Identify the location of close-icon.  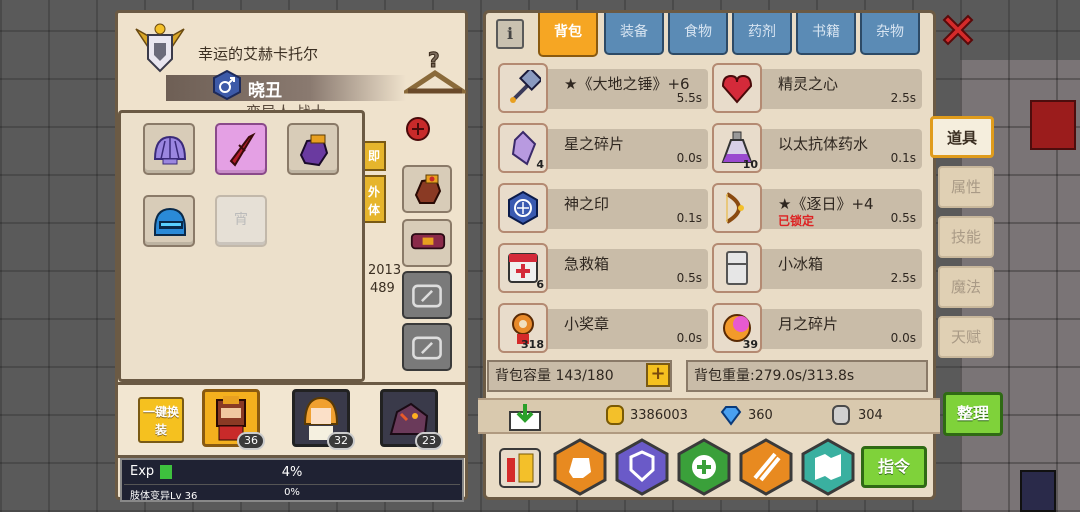
(958, 30).